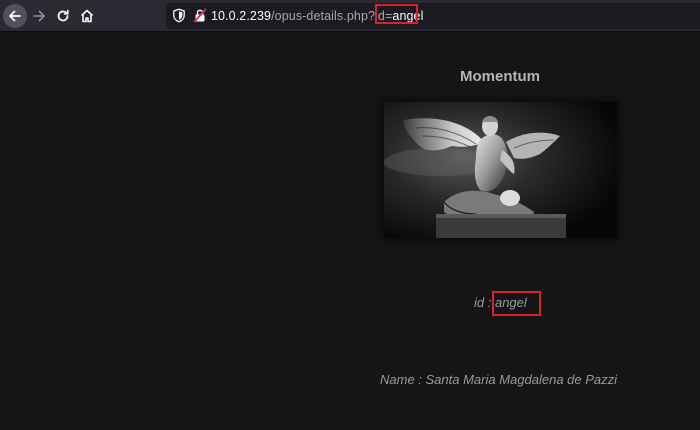  Describe the element at coordinates (403, 379) in the screenshot. I see `name-label: Name :` at that location.